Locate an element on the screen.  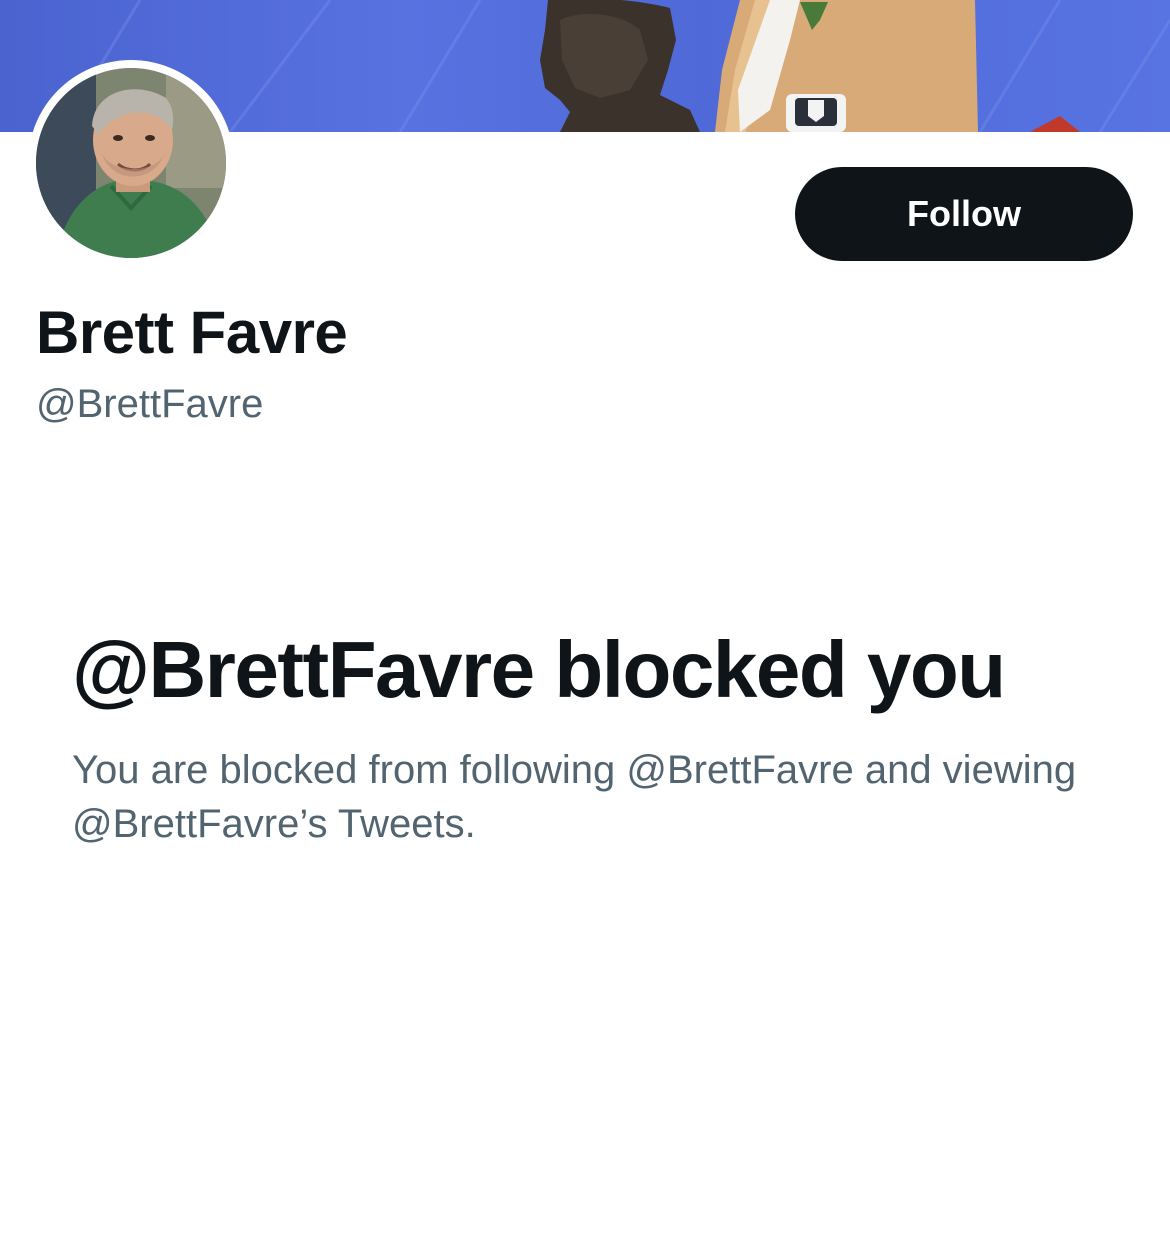
profile-avatar is located at coordinates (131, 163).